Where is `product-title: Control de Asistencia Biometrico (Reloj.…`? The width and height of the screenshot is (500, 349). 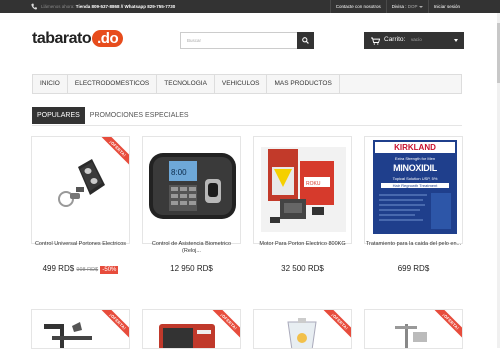 product-title: Control de Asistencia Biometrico (Reloj.… is located at coordinates (191, 248).